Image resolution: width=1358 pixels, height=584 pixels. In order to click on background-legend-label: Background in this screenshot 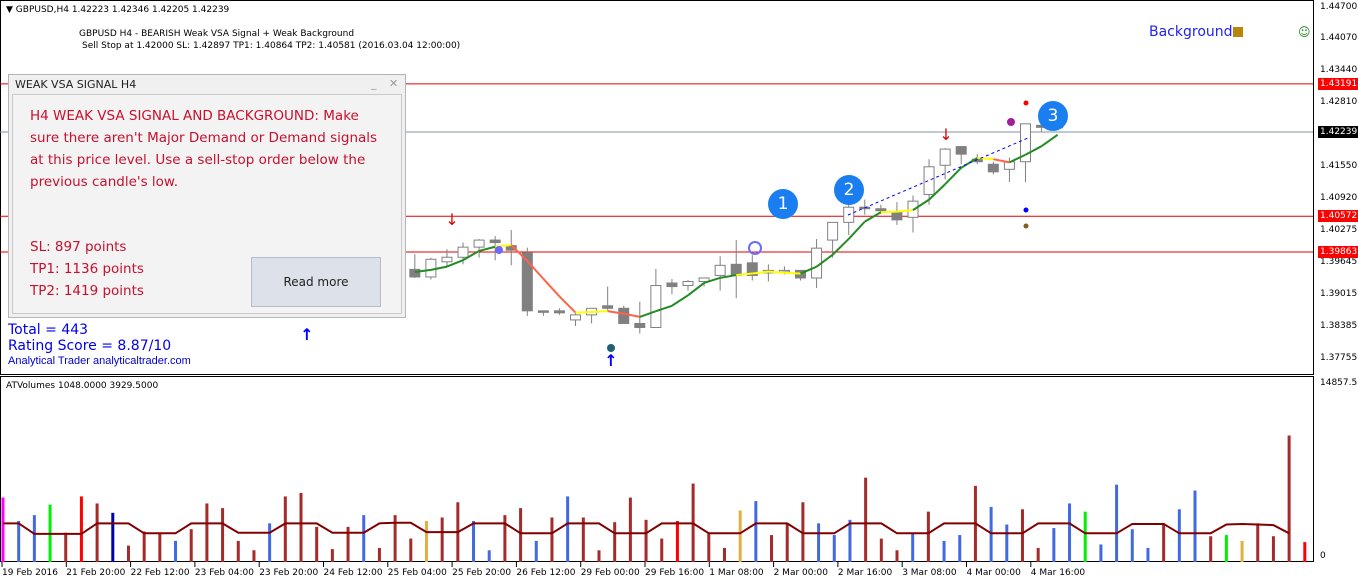, I will do `click(1191, 32)`.